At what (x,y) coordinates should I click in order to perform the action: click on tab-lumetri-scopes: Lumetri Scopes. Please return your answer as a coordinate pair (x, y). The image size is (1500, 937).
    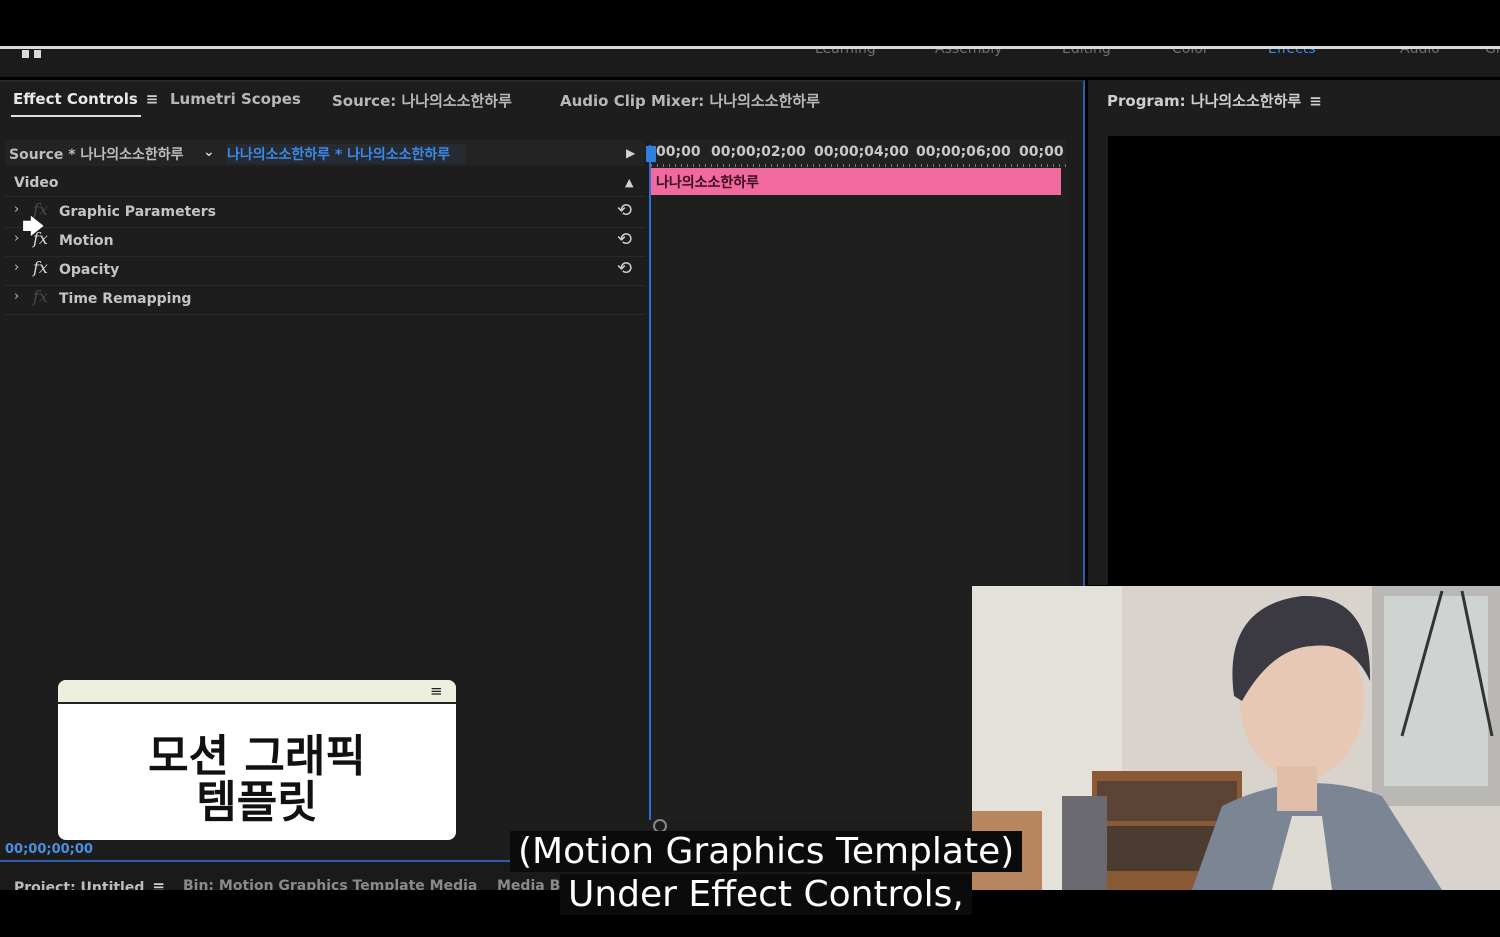
    Looking at the image, I should click on (235, 99).